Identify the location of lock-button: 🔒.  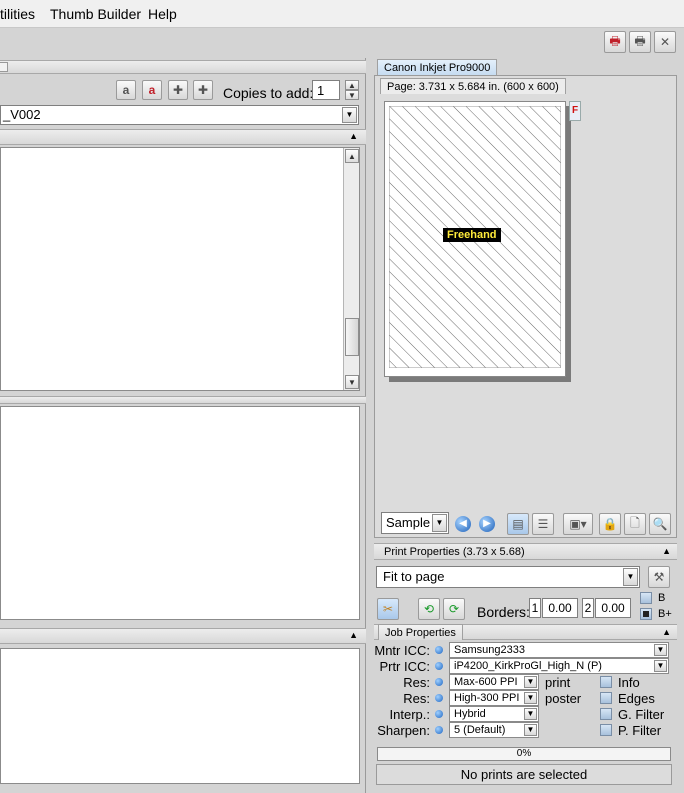
(610, 524).